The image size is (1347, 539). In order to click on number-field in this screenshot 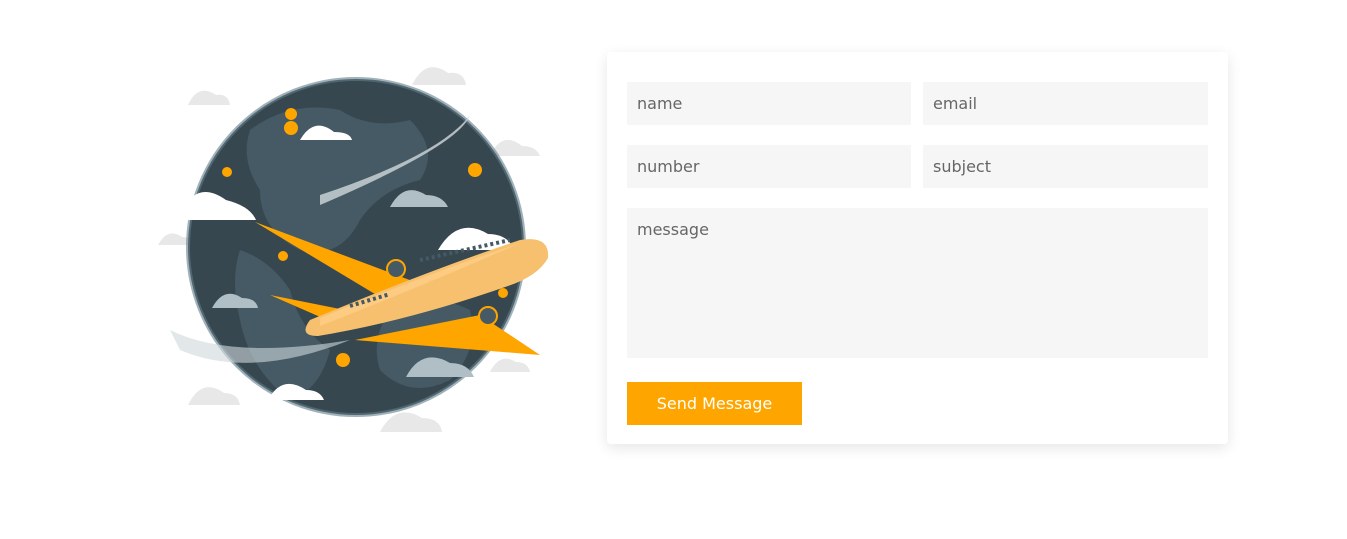, I will do `click(769, 166)`.